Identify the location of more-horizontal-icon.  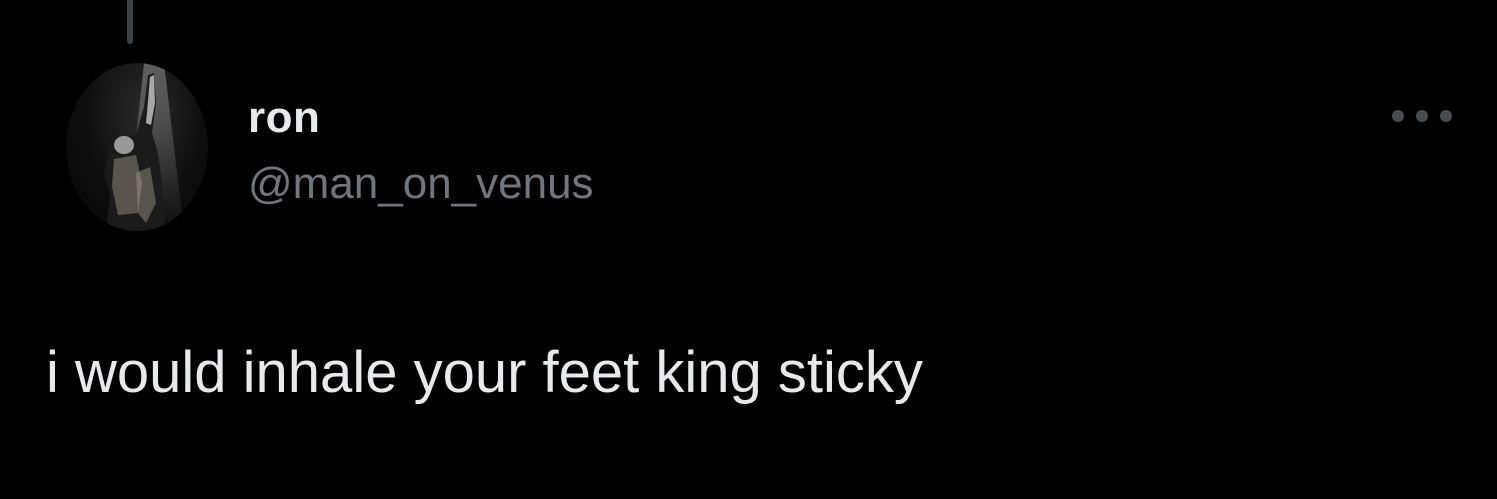
(1398, 116).